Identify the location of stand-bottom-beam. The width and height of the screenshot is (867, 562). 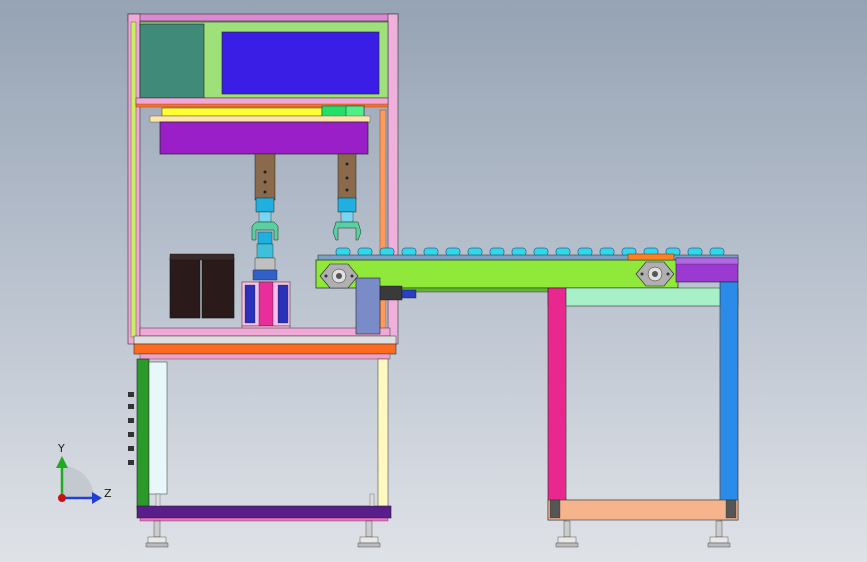
(264, 512).